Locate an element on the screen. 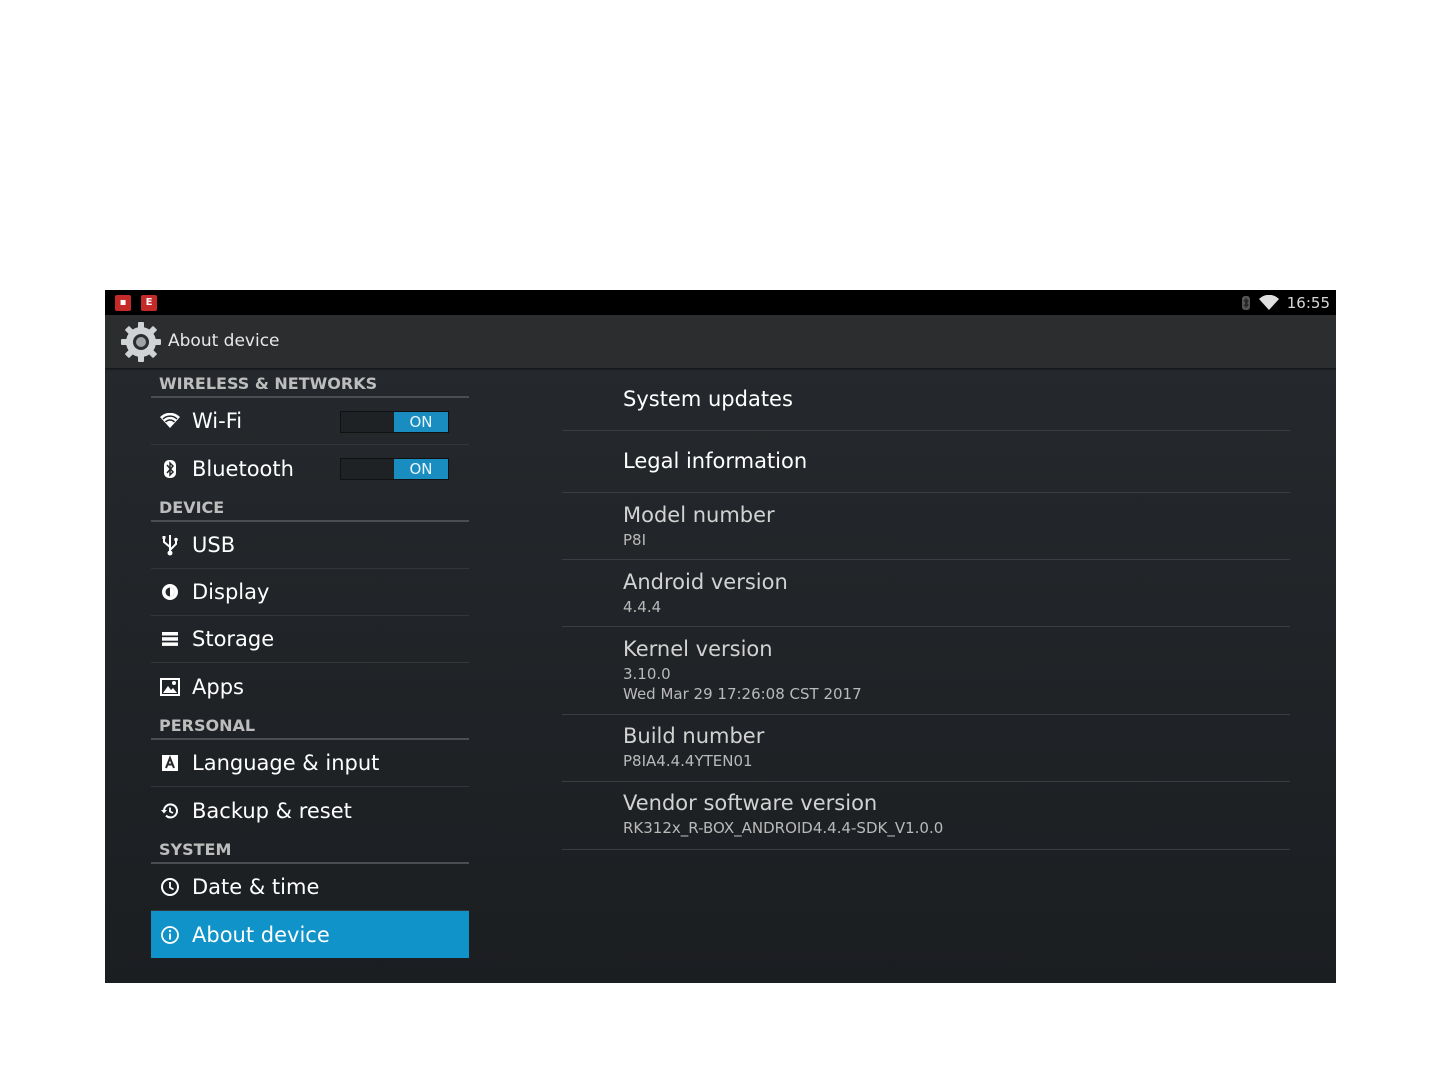 Image resolution: width=1440 pixels, height=1080 pixels. detail-summary-date: Wed Mar 29 17:26:08 CST 2017 is located at coordinates (742, 694).